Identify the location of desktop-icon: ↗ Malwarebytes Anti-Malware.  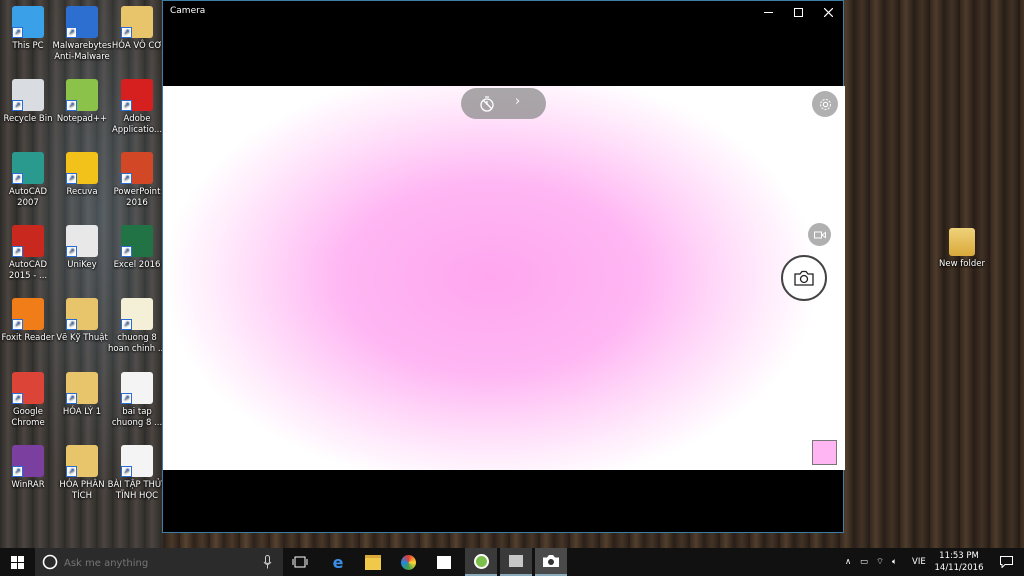
(82, 34).